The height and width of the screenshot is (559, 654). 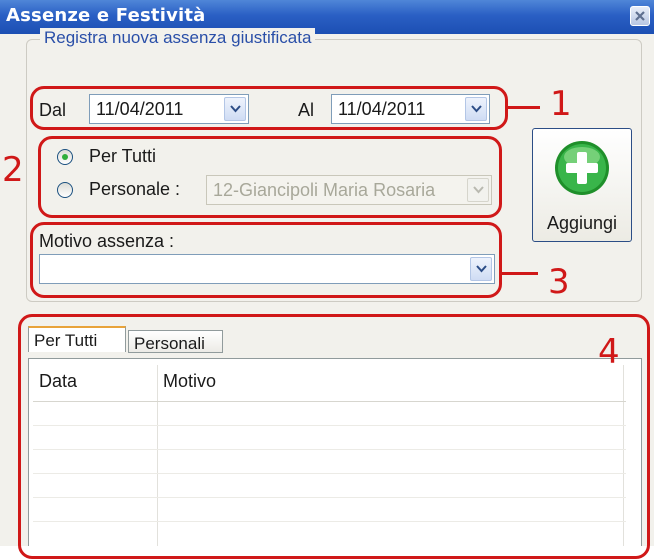 I want to click on window-title: Assenze e Festività, so click(x=106, y=15).